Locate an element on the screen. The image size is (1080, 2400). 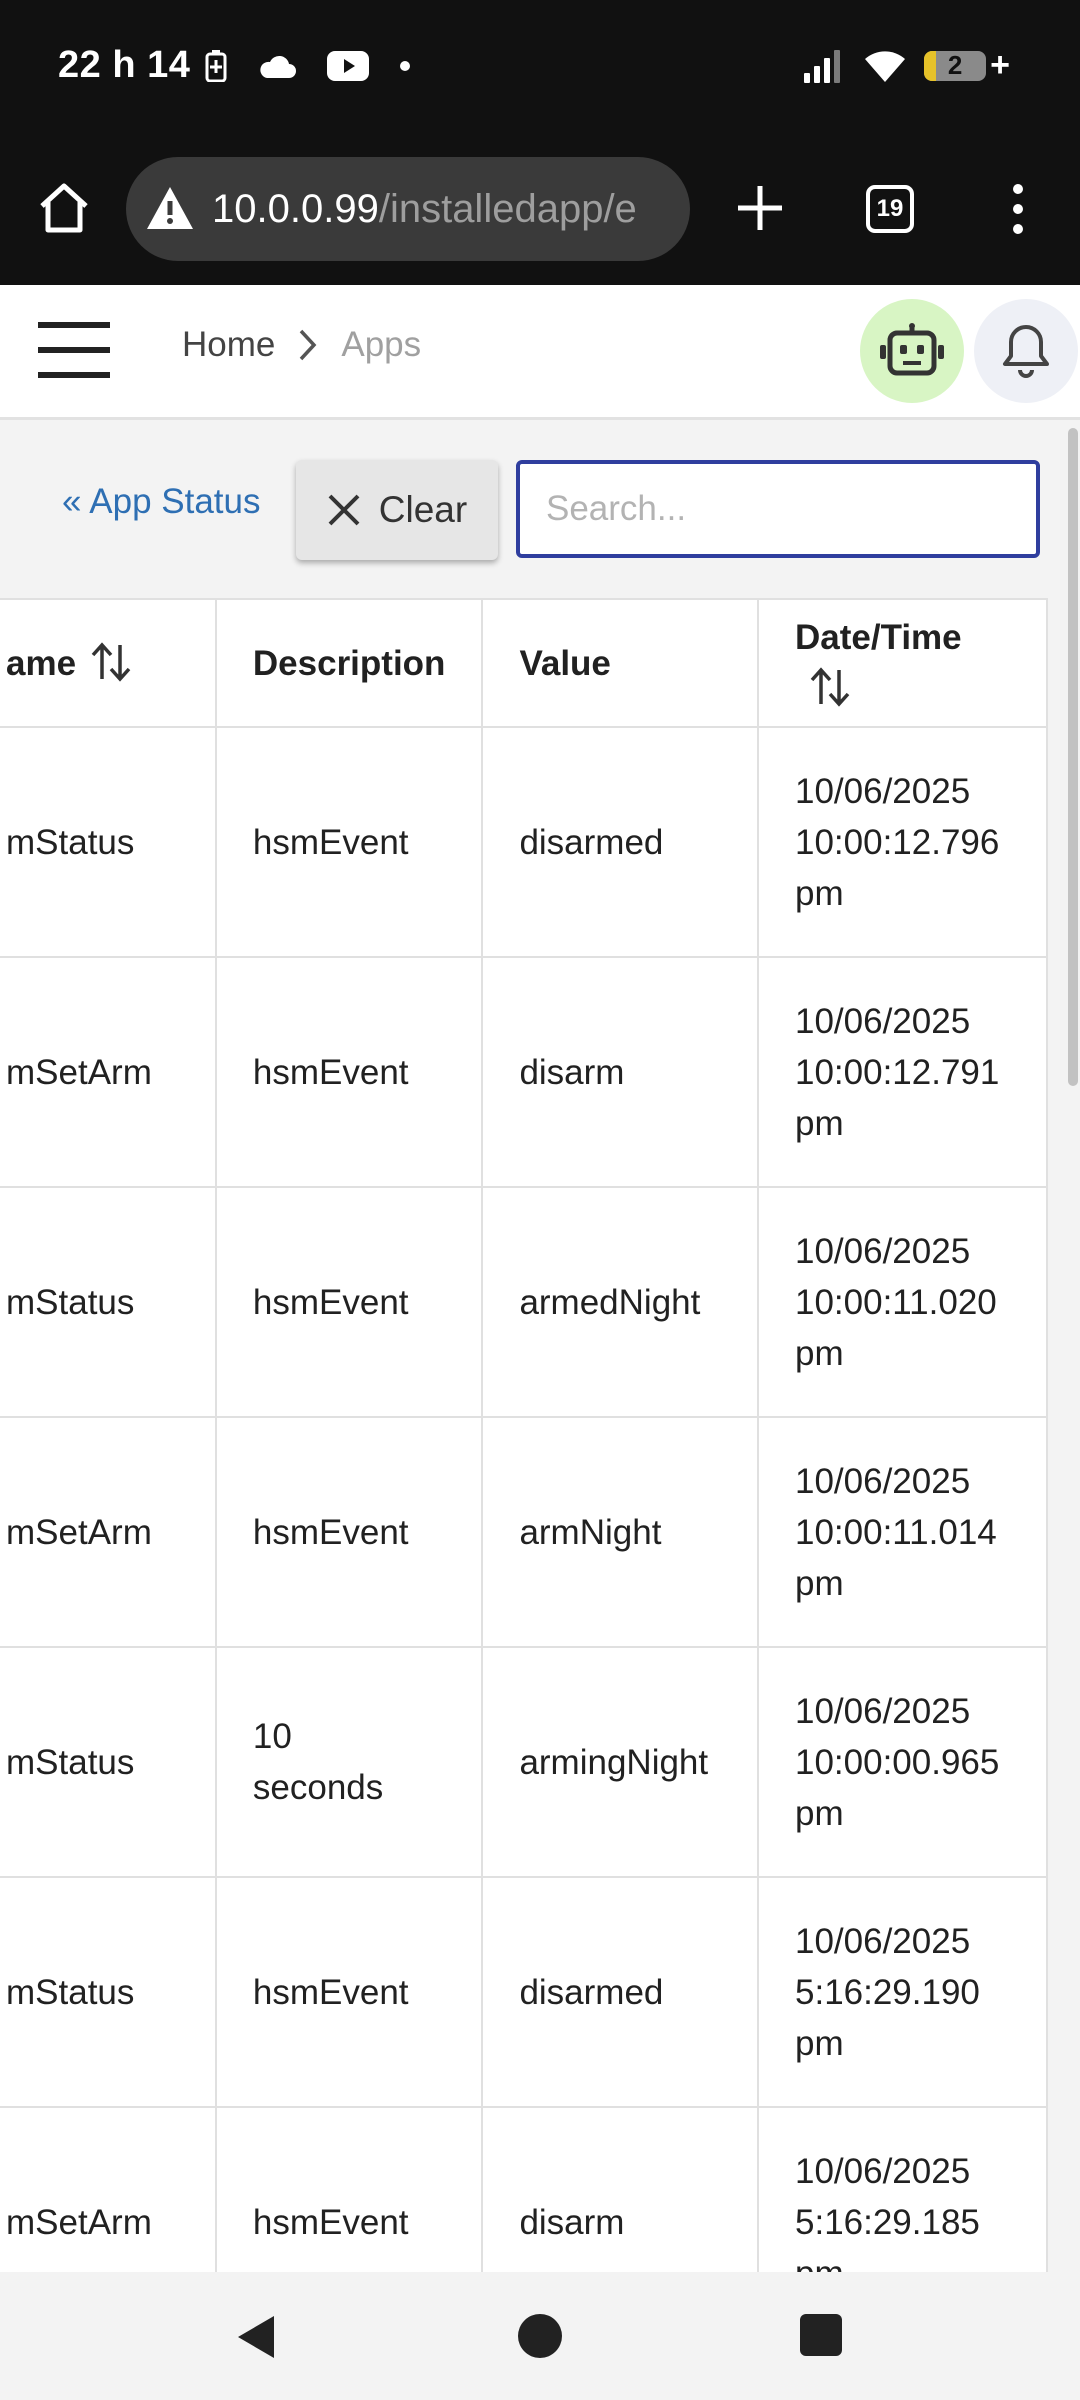
dot-icon is located at coordinates (405, 66).